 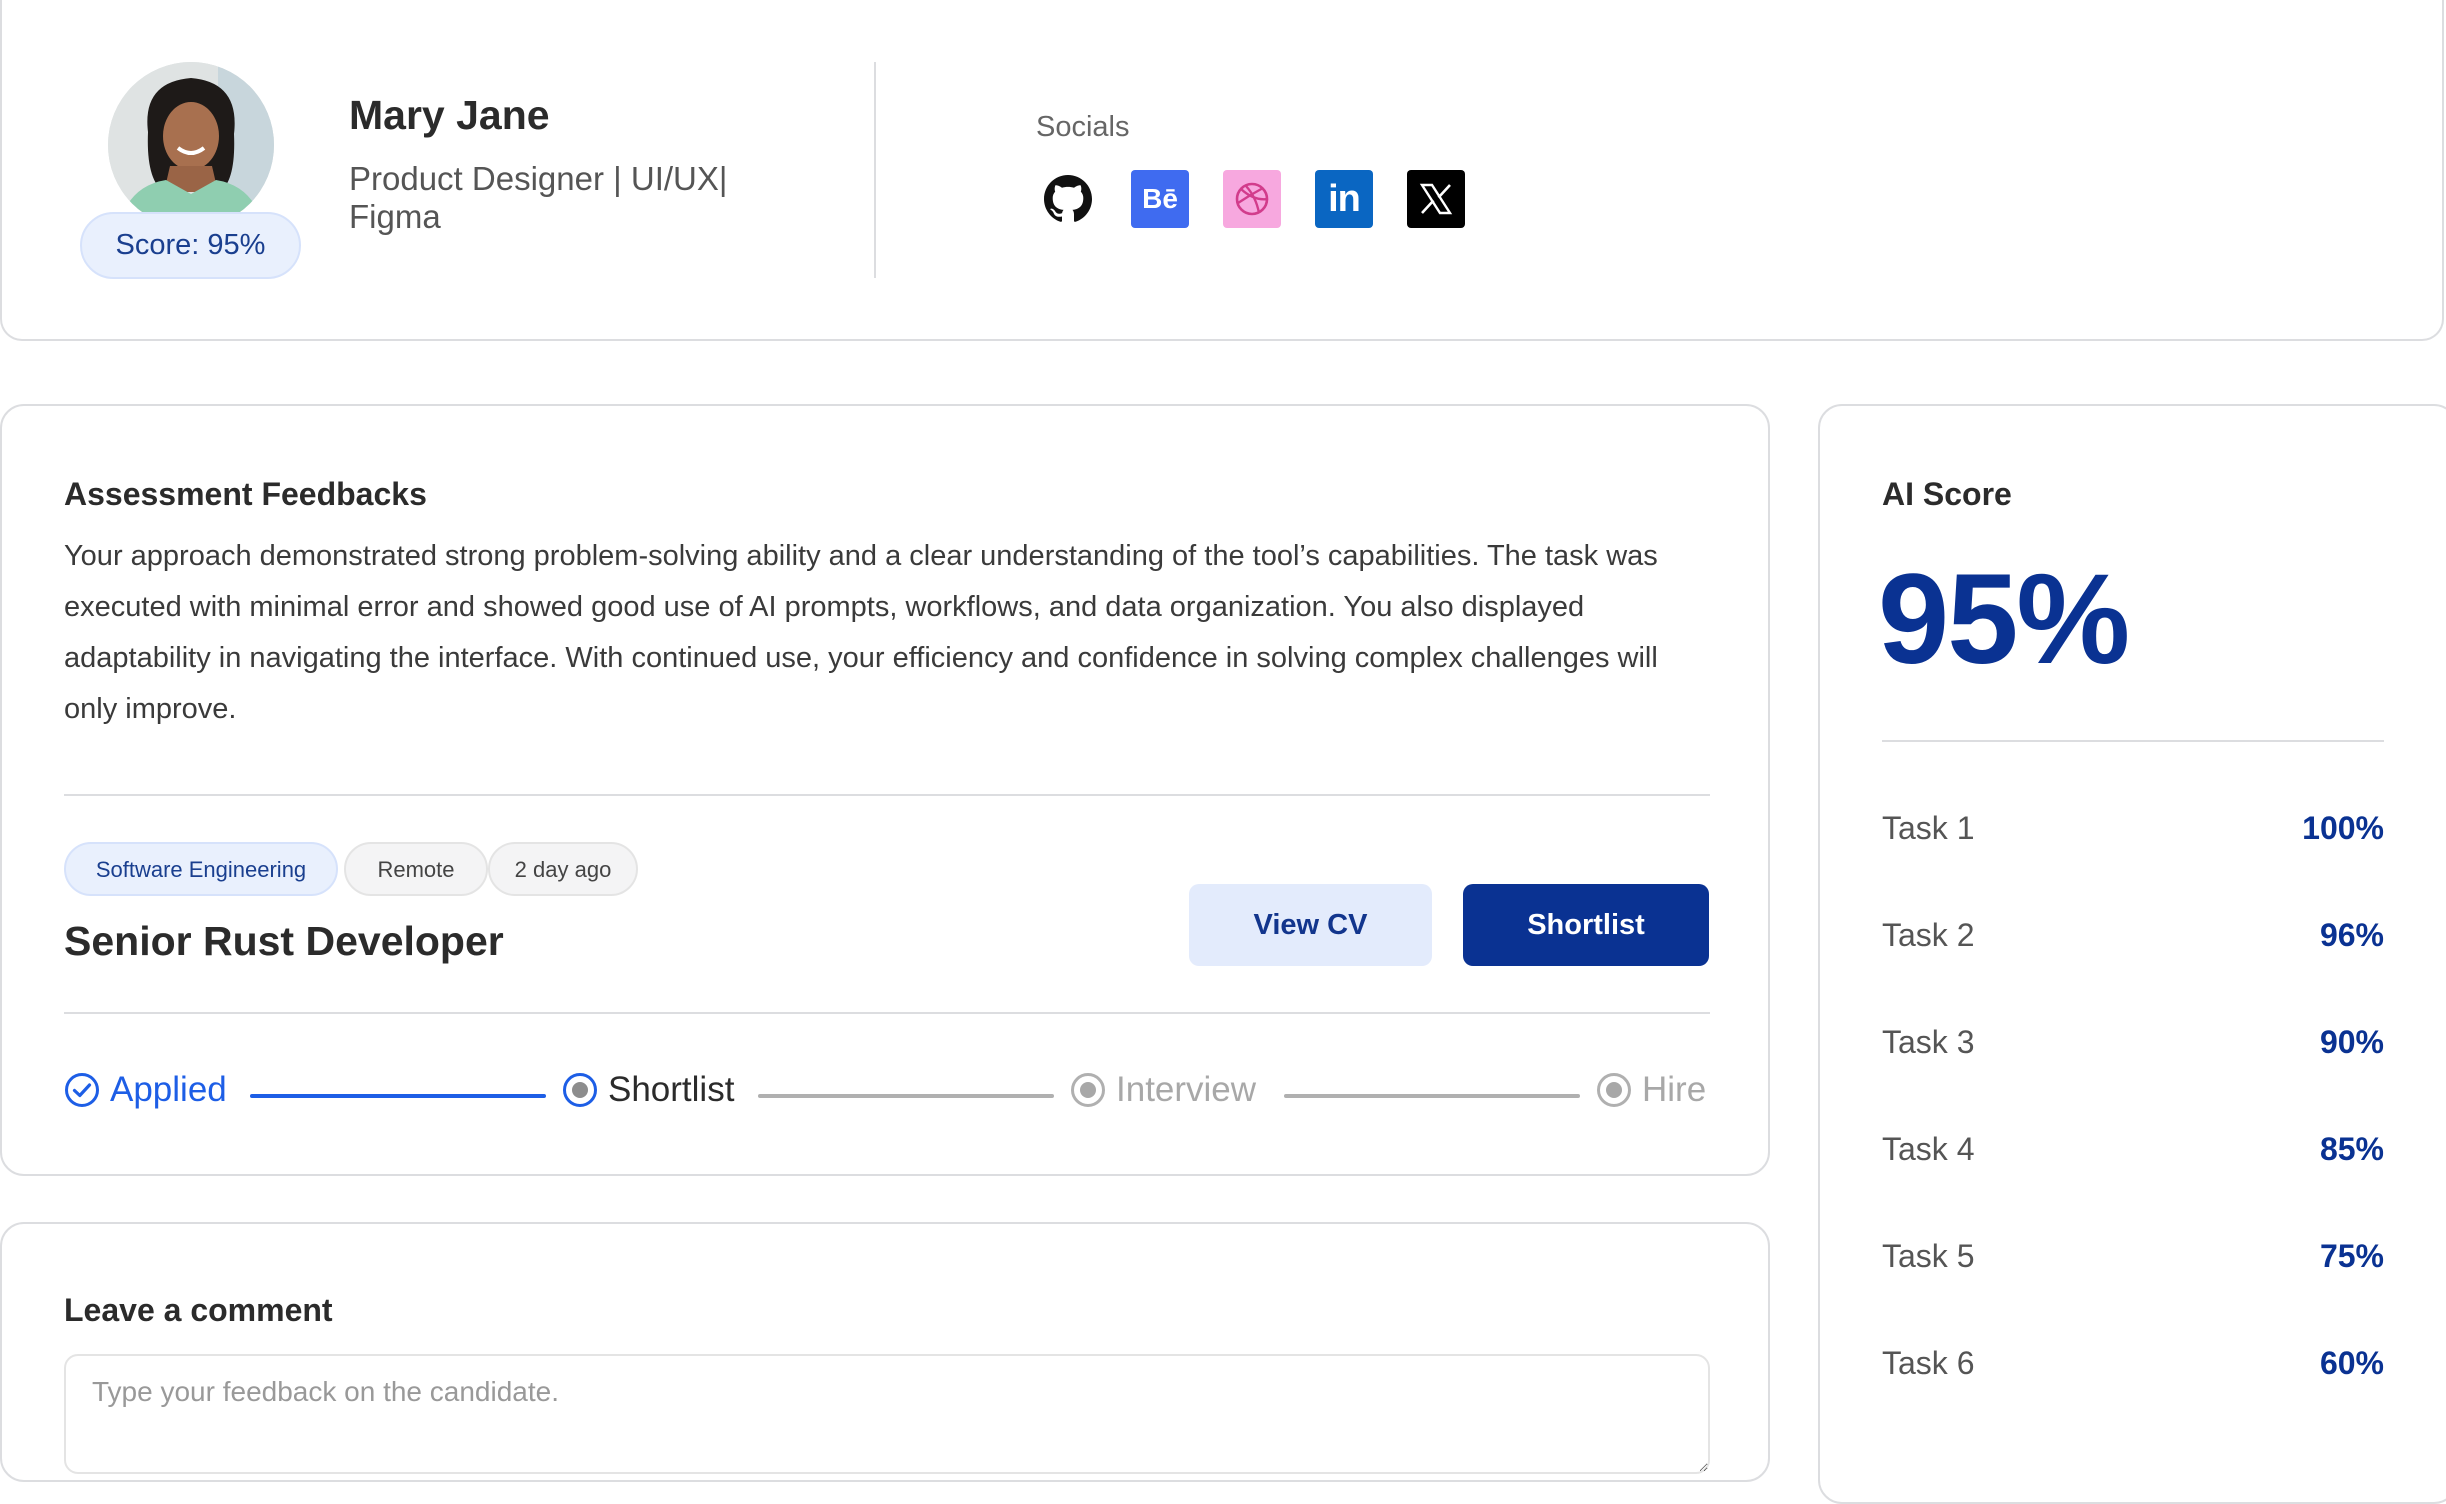 I want to click on task-row: Task 3 90%, so click(x=2133, y=1042).